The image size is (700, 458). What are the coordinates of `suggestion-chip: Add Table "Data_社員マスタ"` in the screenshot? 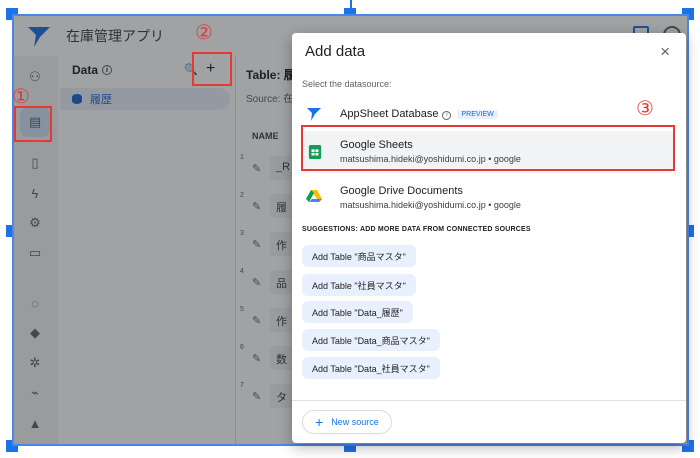 It's located at (371, 368).